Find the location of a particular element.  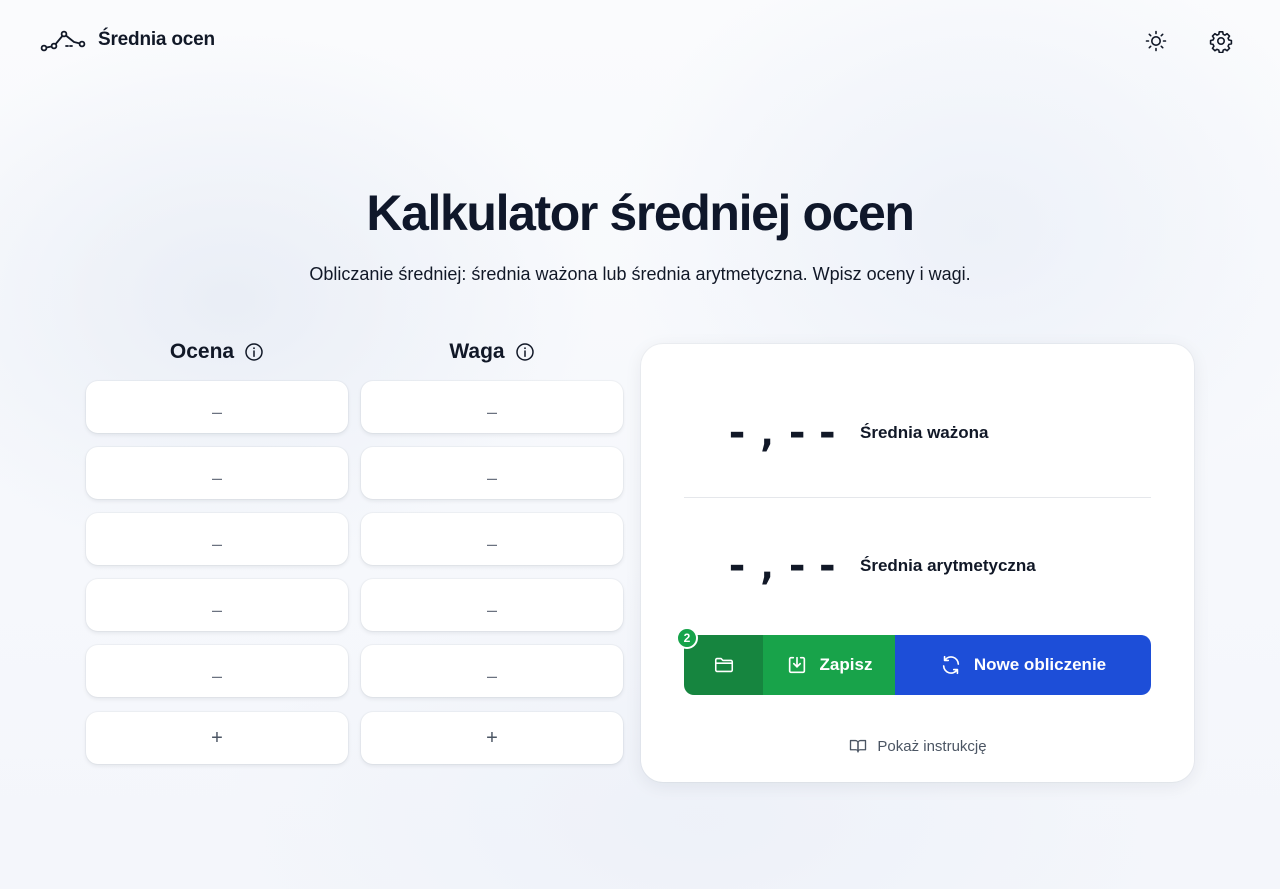

weighted-average-label: Średnia ważona is located at coordinates (924, 432).